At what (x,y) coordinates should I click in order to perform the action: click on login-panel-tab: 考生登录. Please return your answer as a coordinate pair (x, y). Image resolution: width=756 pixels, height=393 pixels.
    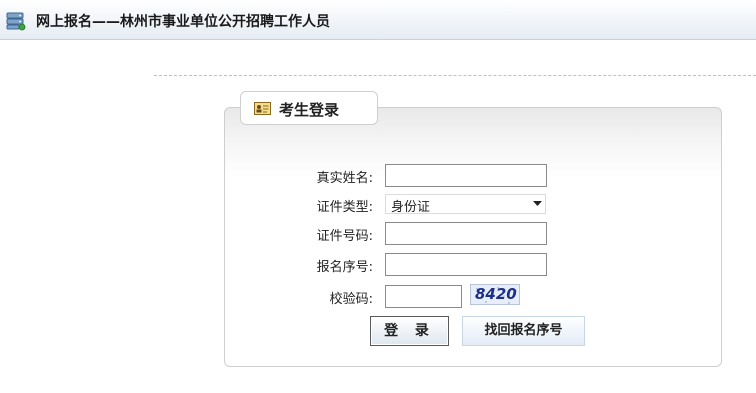
    Looking at the image, I should click on (309, 108).